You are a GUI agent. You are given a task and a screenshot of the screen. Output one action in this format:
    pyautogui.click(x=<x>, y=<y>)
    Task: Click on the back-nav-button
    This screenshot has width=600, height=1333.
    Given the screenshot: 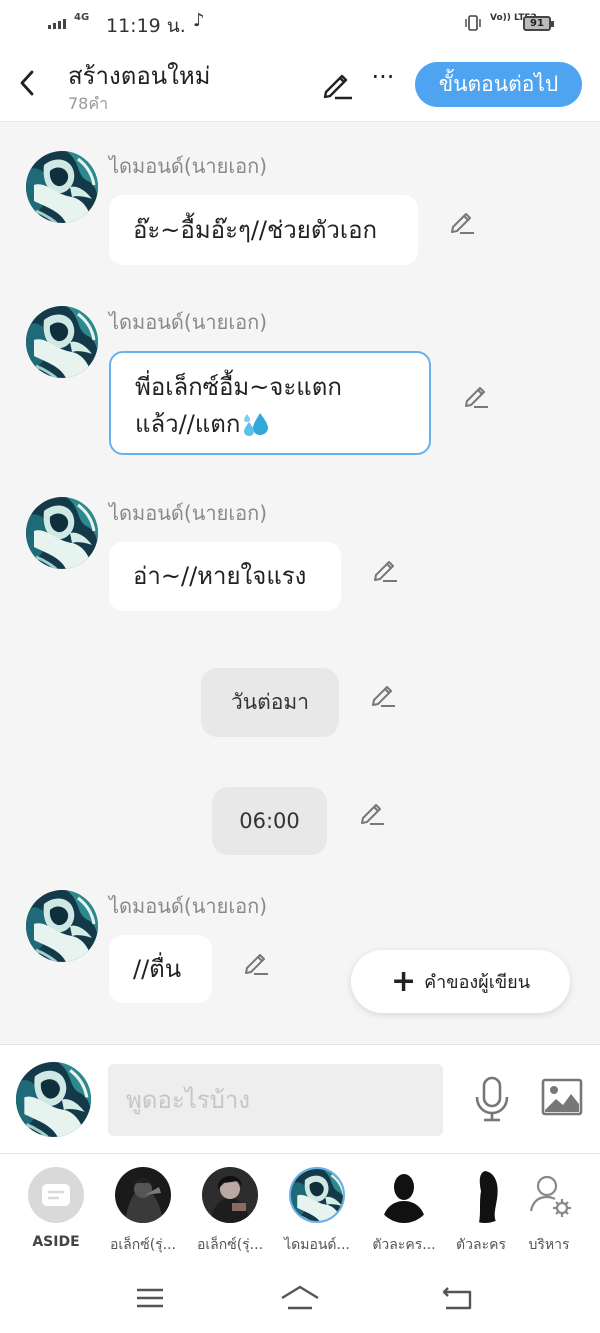 What is the action you would take?
    pyautogui.click(x=458, y=1298)
    